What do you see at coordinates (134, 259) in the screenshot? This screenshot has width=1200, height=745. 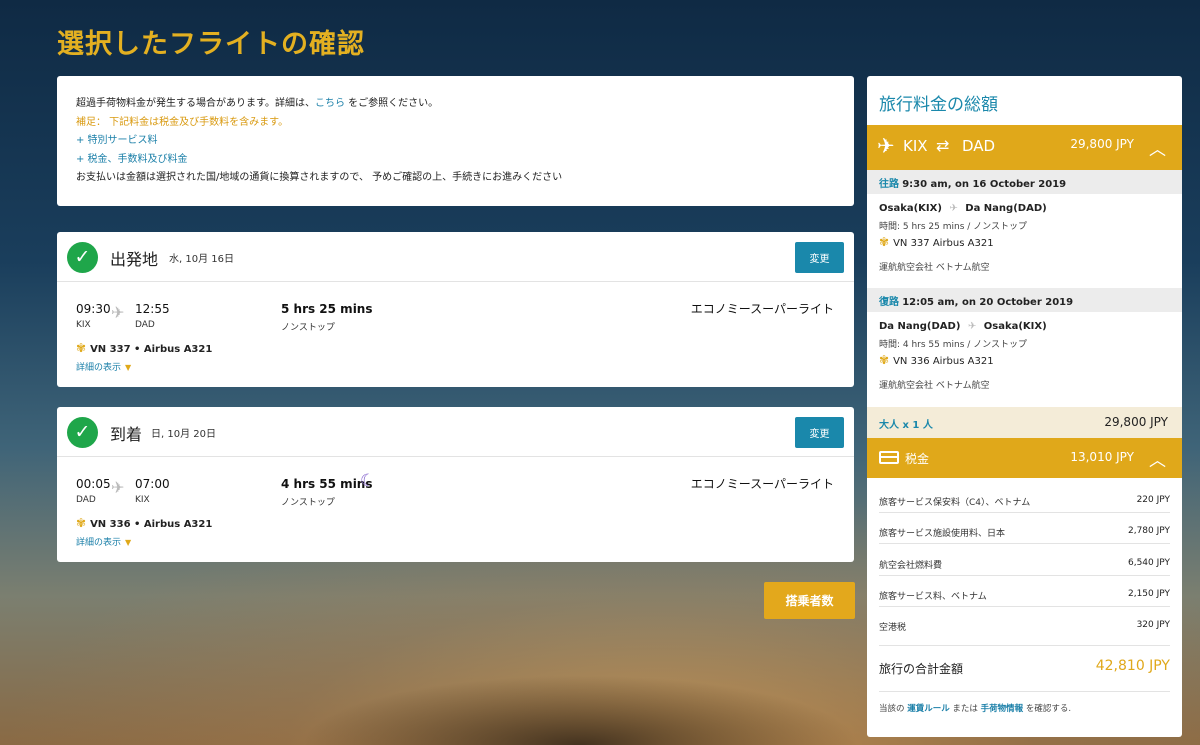 I see `departure-label: 出発地` at bounding box center [134, 259].